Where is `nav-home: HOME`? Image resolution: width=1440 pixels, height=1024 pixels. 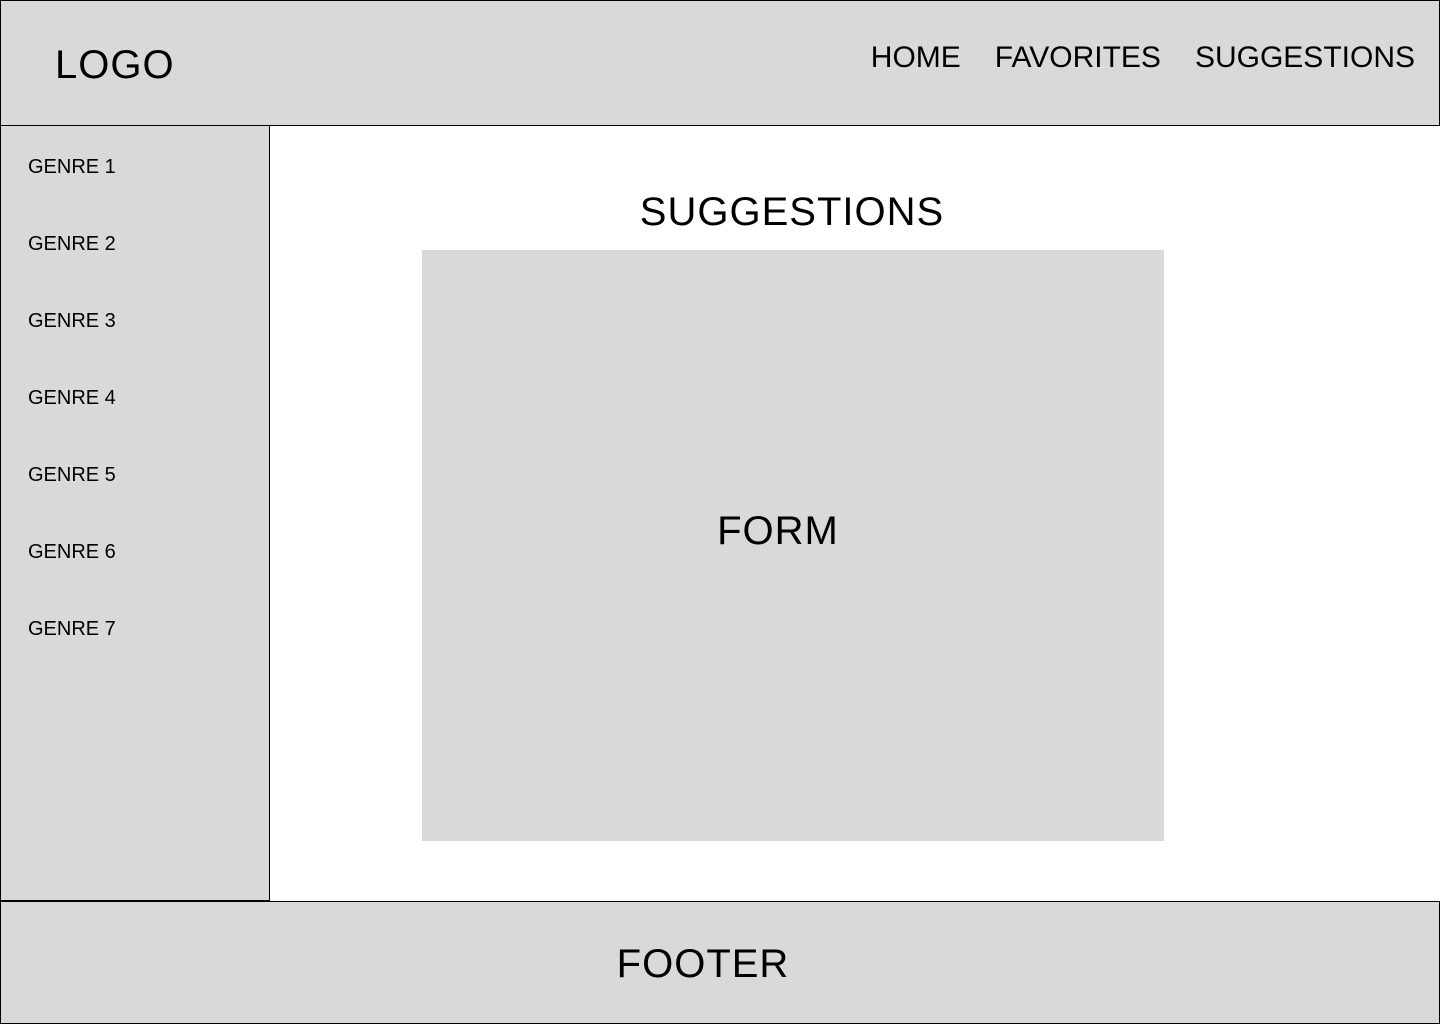 nav-home: HOME is located at coordinates (916, 58).